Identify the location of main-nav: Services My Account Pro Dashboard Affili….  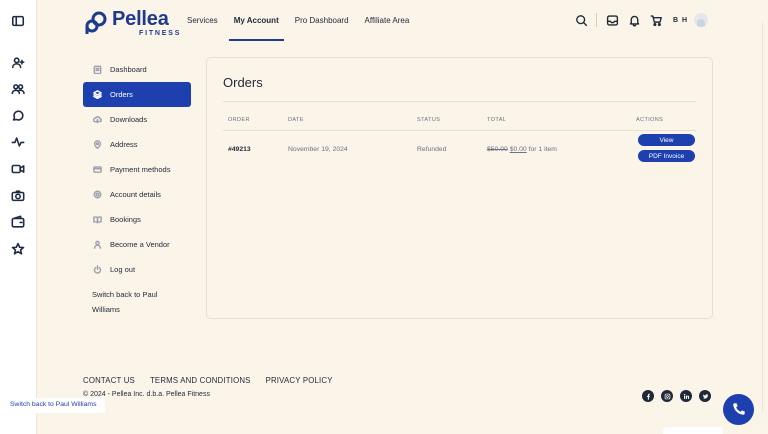
(306, 27).